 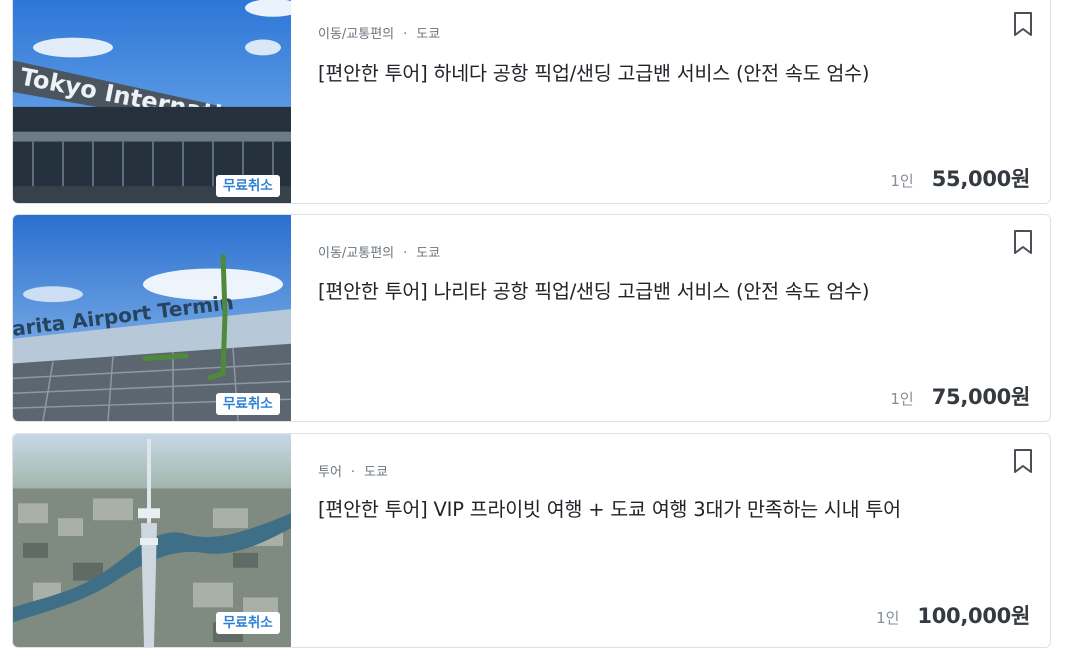 I want to click on price-row: 1인 75,000원, so click(x=960, y=396).